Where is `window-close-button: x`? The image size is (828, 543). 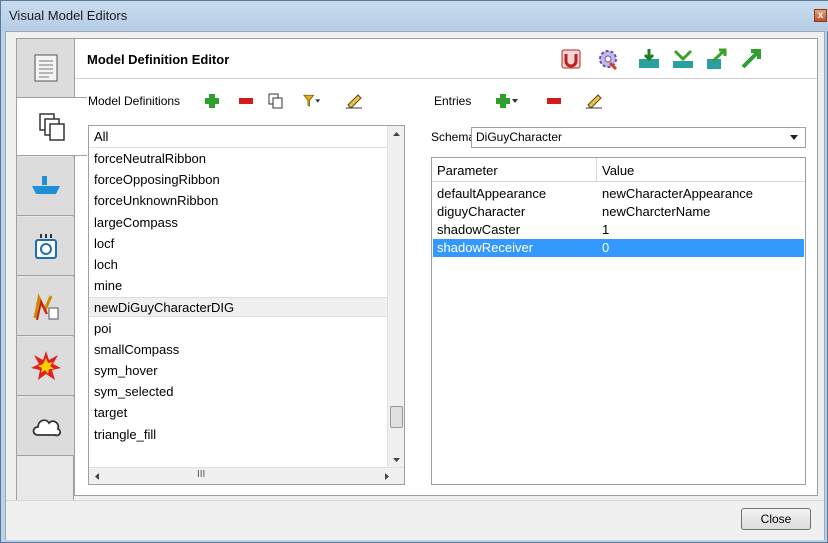
window-close-button: x is located at coordinates (820, 15).